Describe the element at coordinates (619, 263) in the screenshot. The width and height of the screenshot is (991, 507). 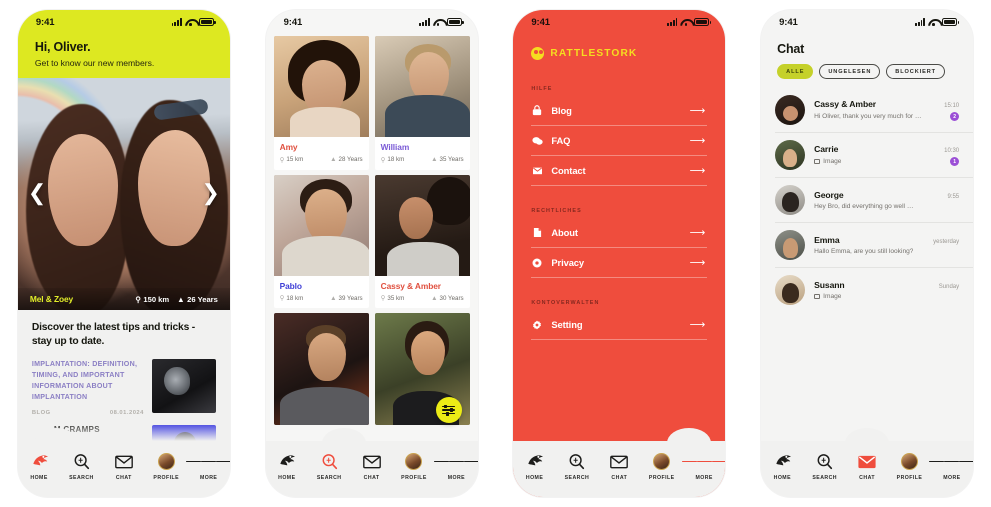
I see `menu-item-privacy: Privacy ⟶` at that location.